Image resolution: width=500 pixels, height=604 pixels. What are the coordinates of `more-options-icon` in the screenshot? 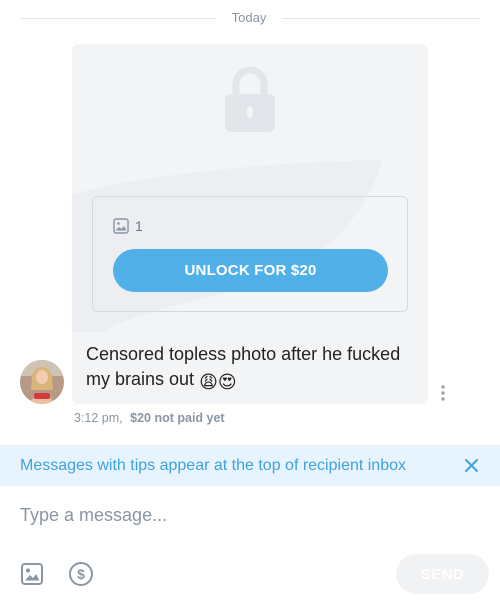 It's located at (443, 393).